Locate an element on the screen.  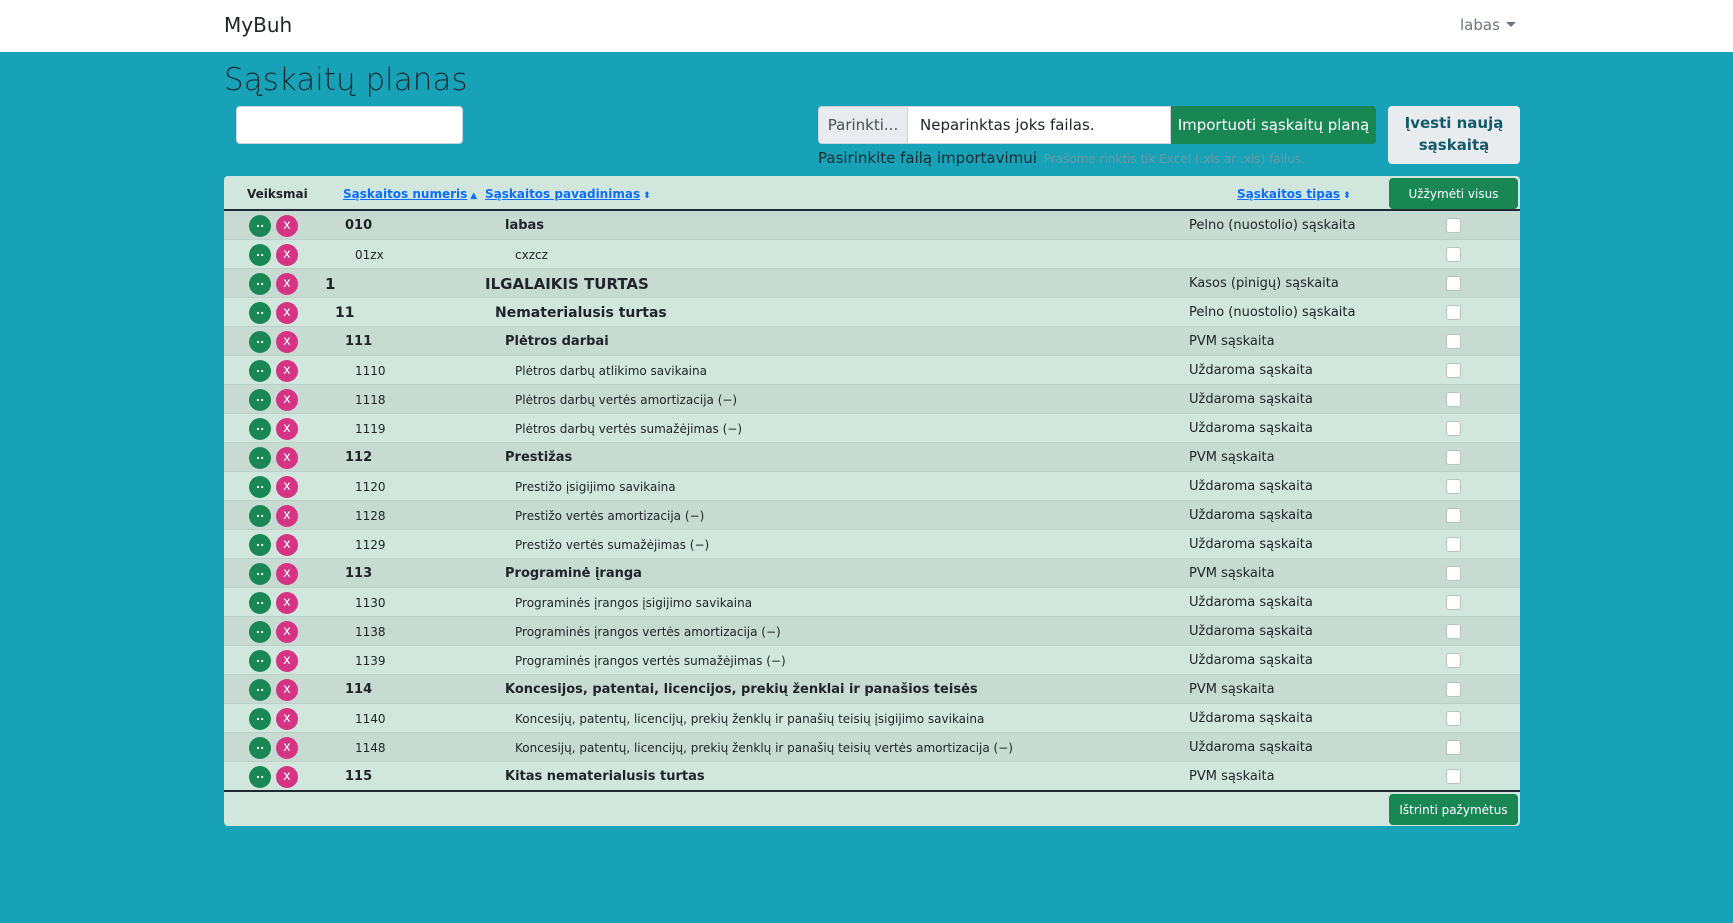
account-name: Kitas nematerialusis turtas is located at coordinates (605, 776).